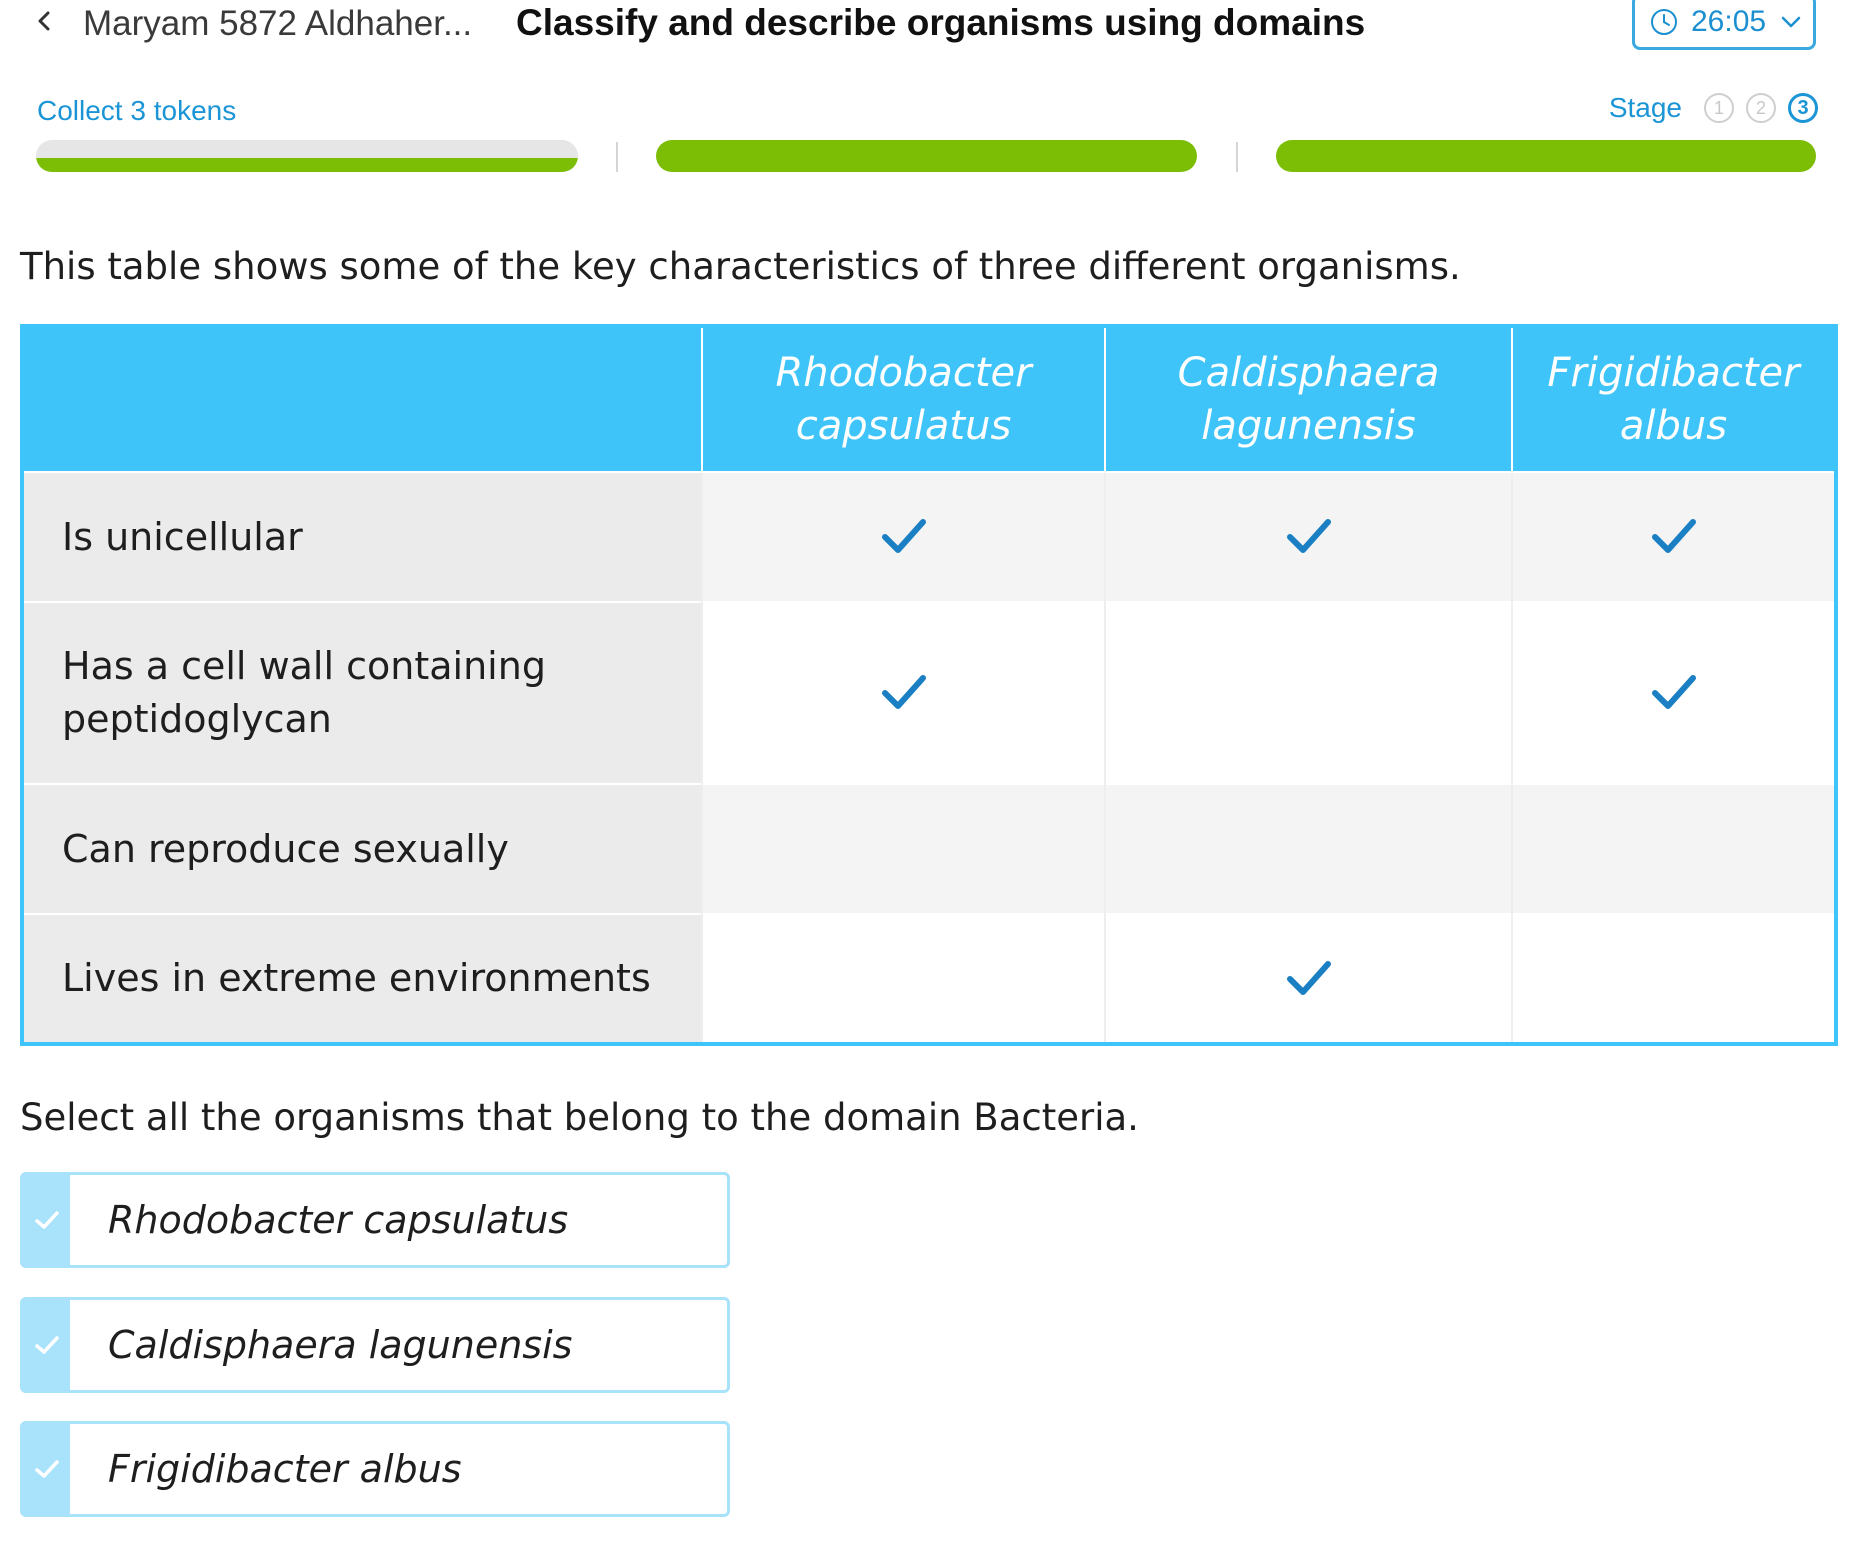 The width and height of the screenshot is (1852, 1556). Describe the element at coordinates (1673, 399) in the screenshot. I see `column-header: Frigidibacter albus` at that location.